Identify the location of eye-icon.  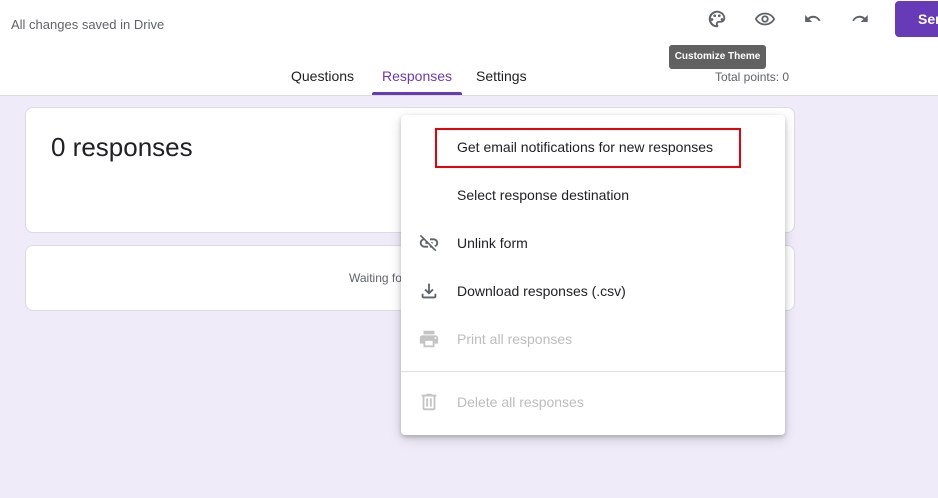
(765, 19).